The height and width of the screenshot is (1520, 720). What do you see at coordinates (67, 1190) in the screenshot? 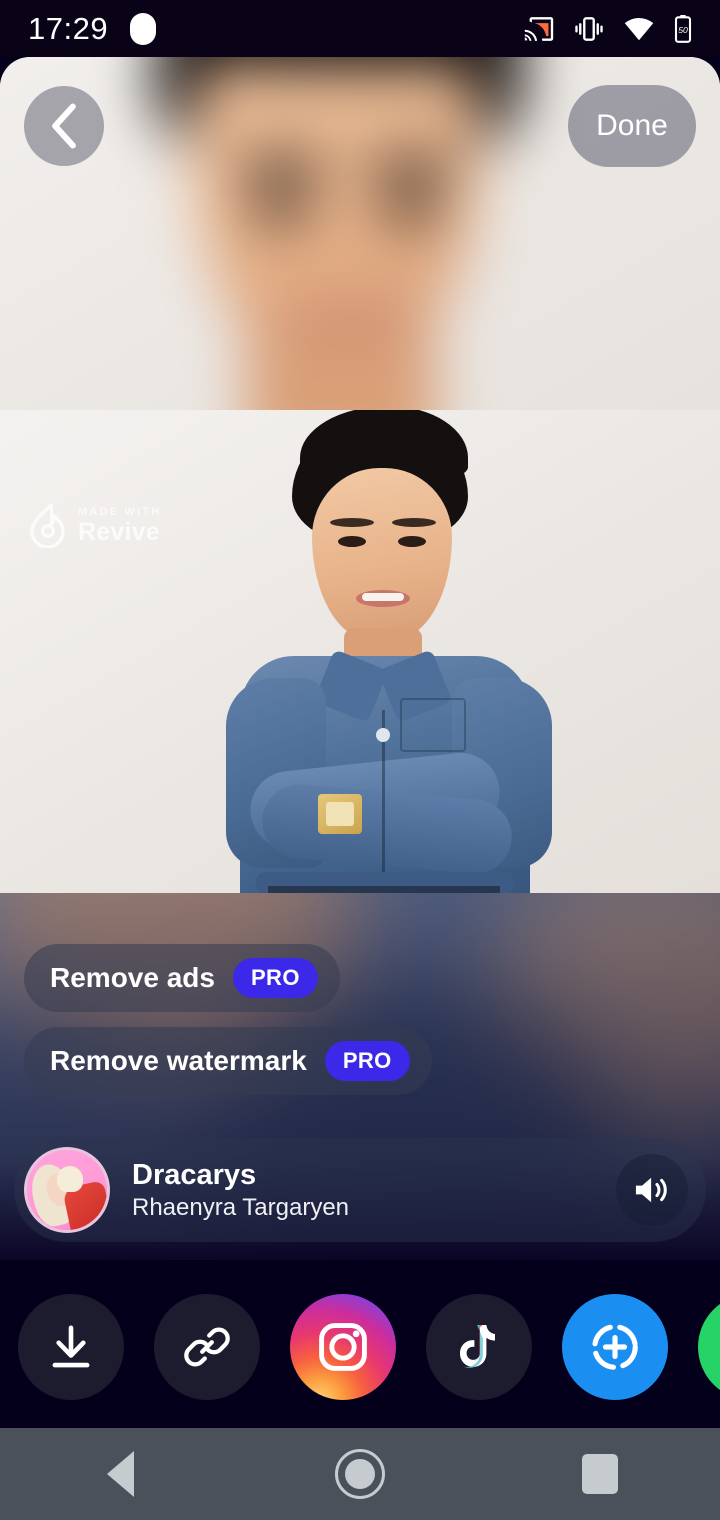
I see `album-art-avatar` at bounding box center [67, 1190].